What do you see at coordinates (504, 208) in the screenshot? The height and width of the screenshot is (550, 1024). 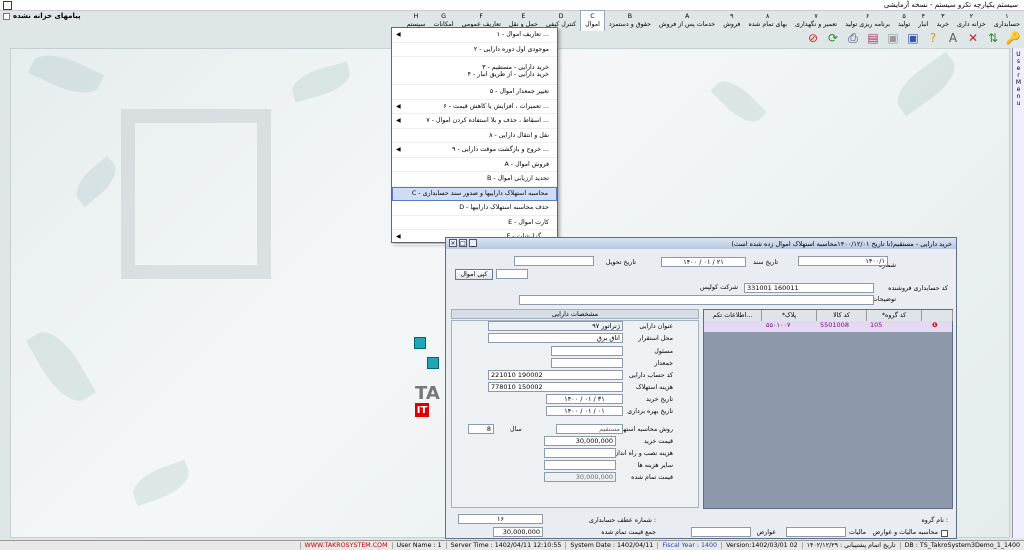 I see `dropdown-item-label: D - حذف محاسبه استهلاک داراییها` at bounding box center [504, 208].